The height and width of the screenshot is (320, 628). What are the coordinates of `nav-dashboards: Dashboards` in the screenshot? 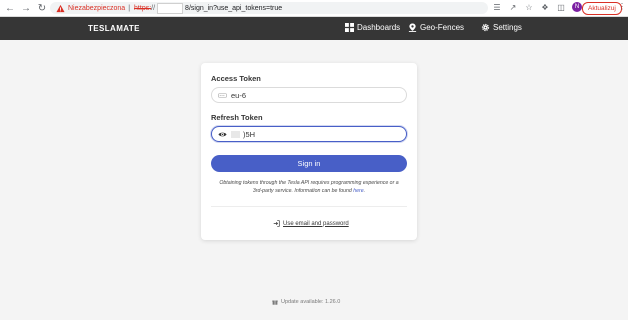 It's located at (372, 27).